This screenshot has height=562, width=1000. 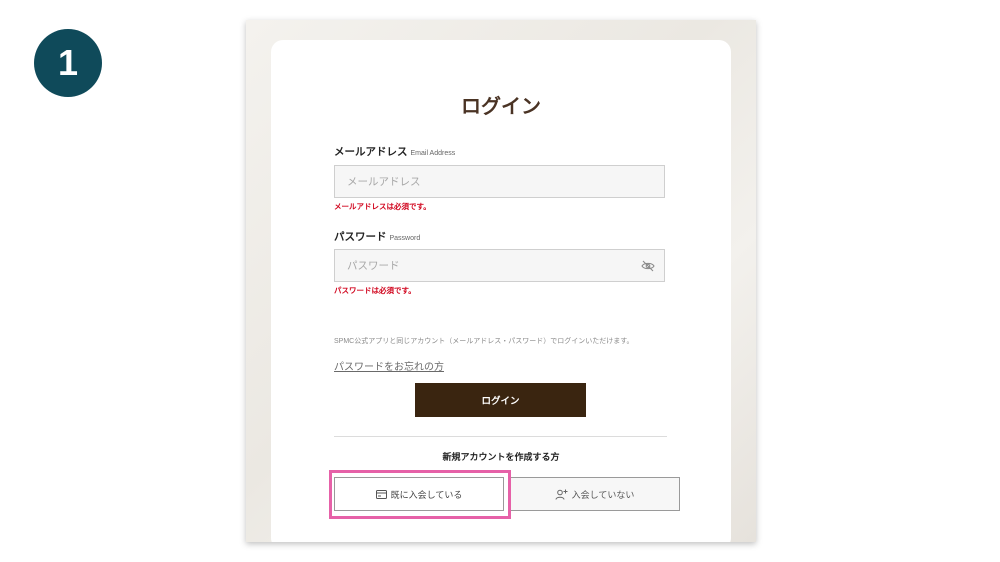 I want to click on password-field-wrapper, so click(x=499, y=265).